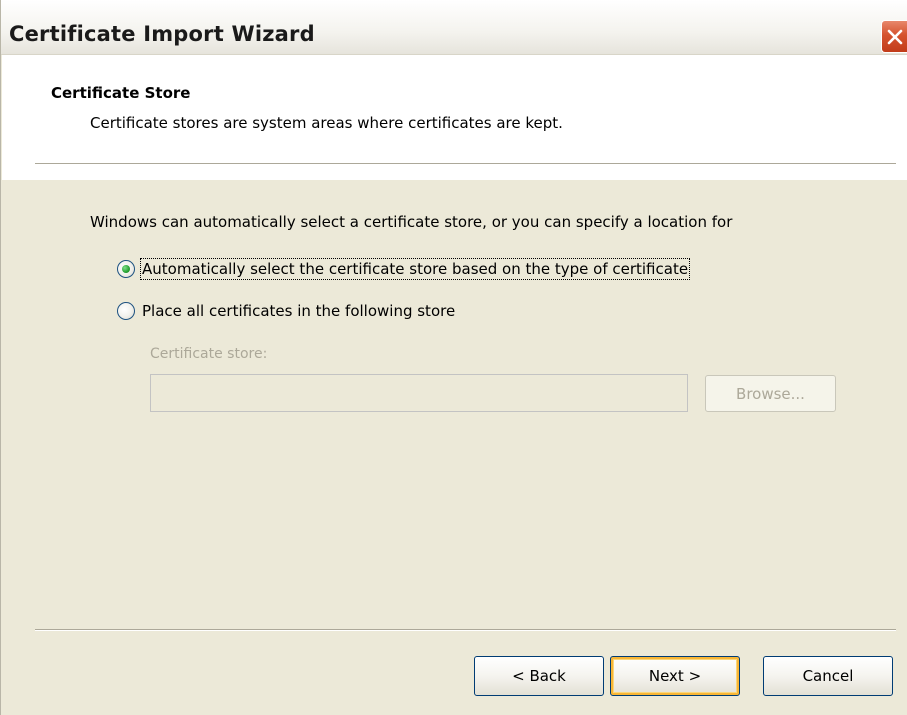 This screenshot has width=907, height=715. What do you see at coordinates (828, 676) in the screenshot?
I see `cancel-button: Cancel` at bounding box center [828, 676].